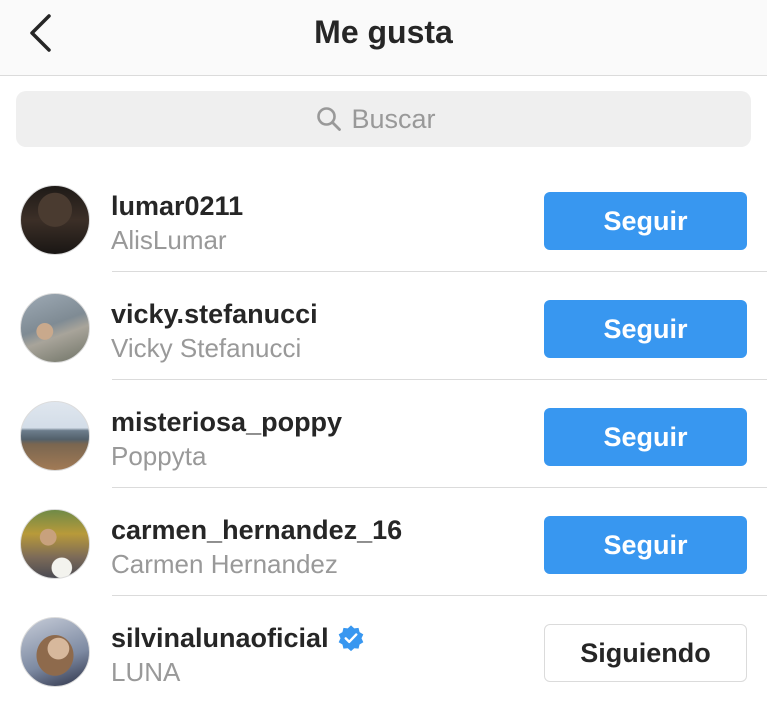  What do you see at coordinates (224, 564) in the screenshot?
I see `full-name: Carmen Hernandez` at bounding box center [224, 564].